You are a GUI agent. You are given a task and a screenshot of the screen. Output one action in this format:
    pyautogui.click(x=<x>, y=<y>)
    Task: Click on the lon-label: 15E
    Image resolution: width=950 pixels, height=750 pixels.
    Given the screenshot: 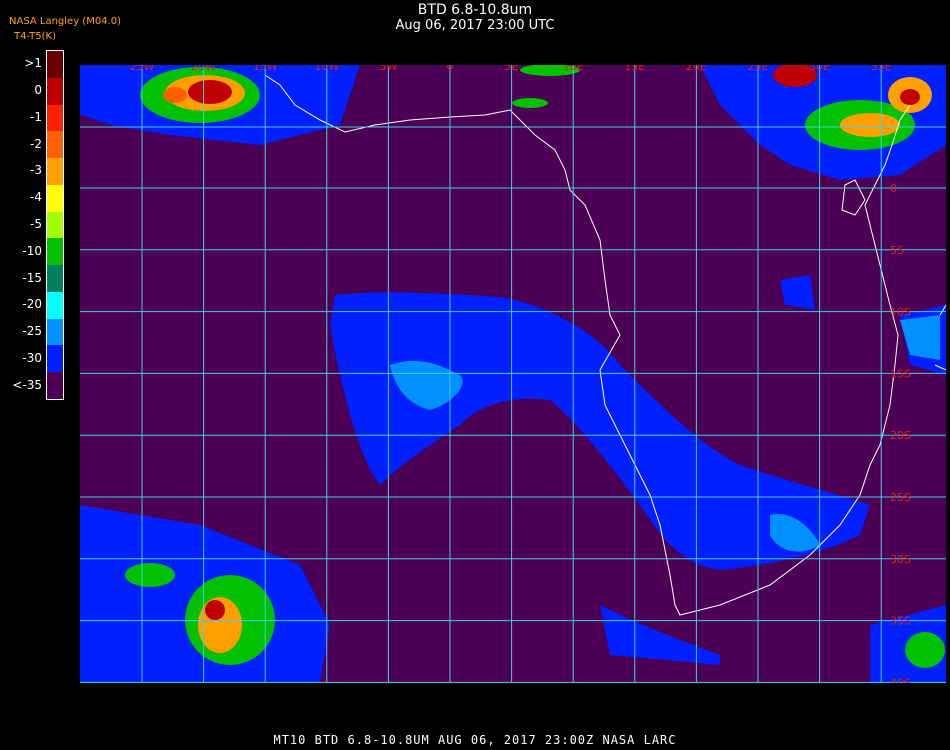 What is the action you would take?
    pyautogui.click(x=634, y=69)
    